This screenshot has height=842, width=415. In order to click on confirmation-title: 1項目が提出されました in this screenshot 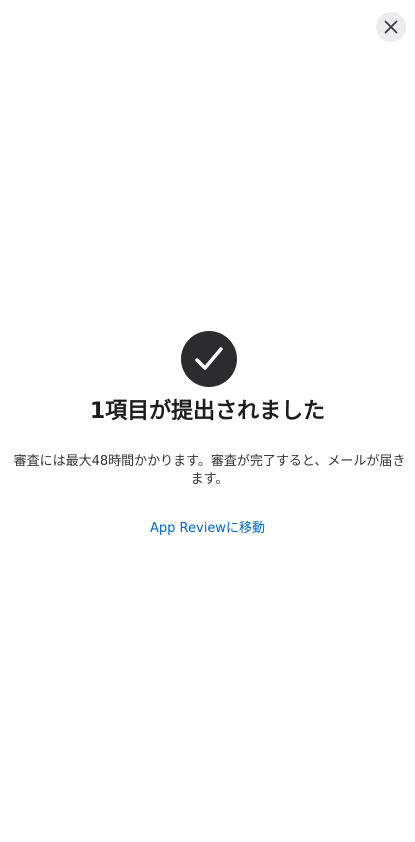, I will do `click(207, 411)`.